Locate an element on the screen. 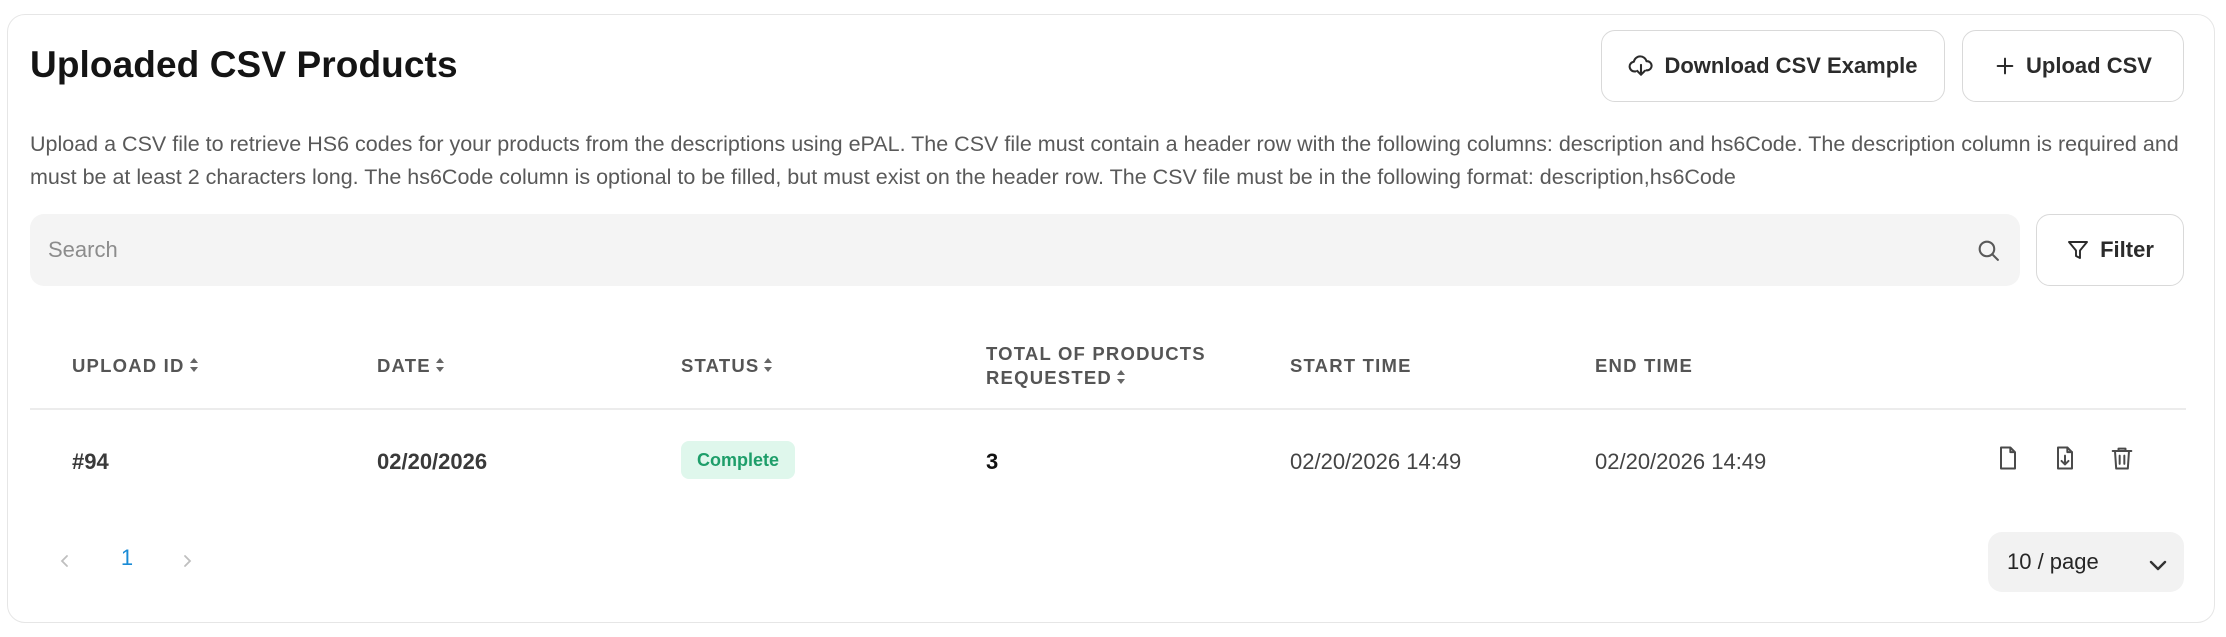  cell-date: 02/20/2026 is located at coordinates (432, 461).